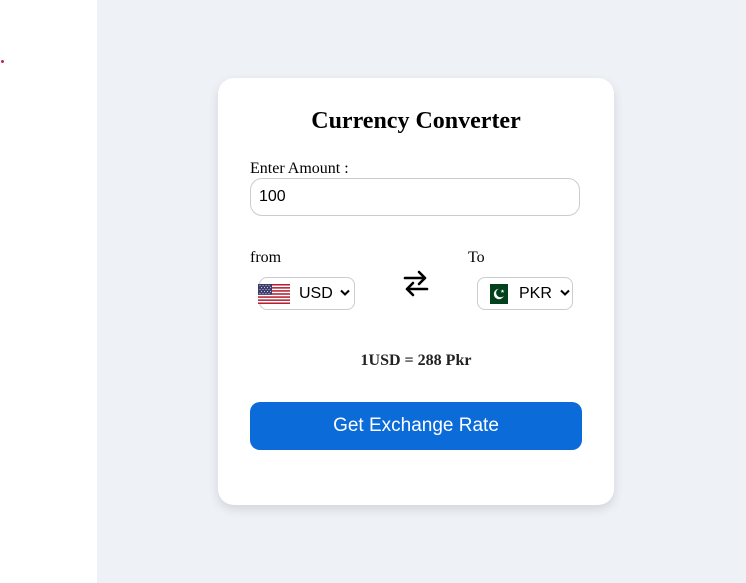 This screenshot has width=746, height=583. I want to click on amount-label: Enter Amount :, so click(299, 168).